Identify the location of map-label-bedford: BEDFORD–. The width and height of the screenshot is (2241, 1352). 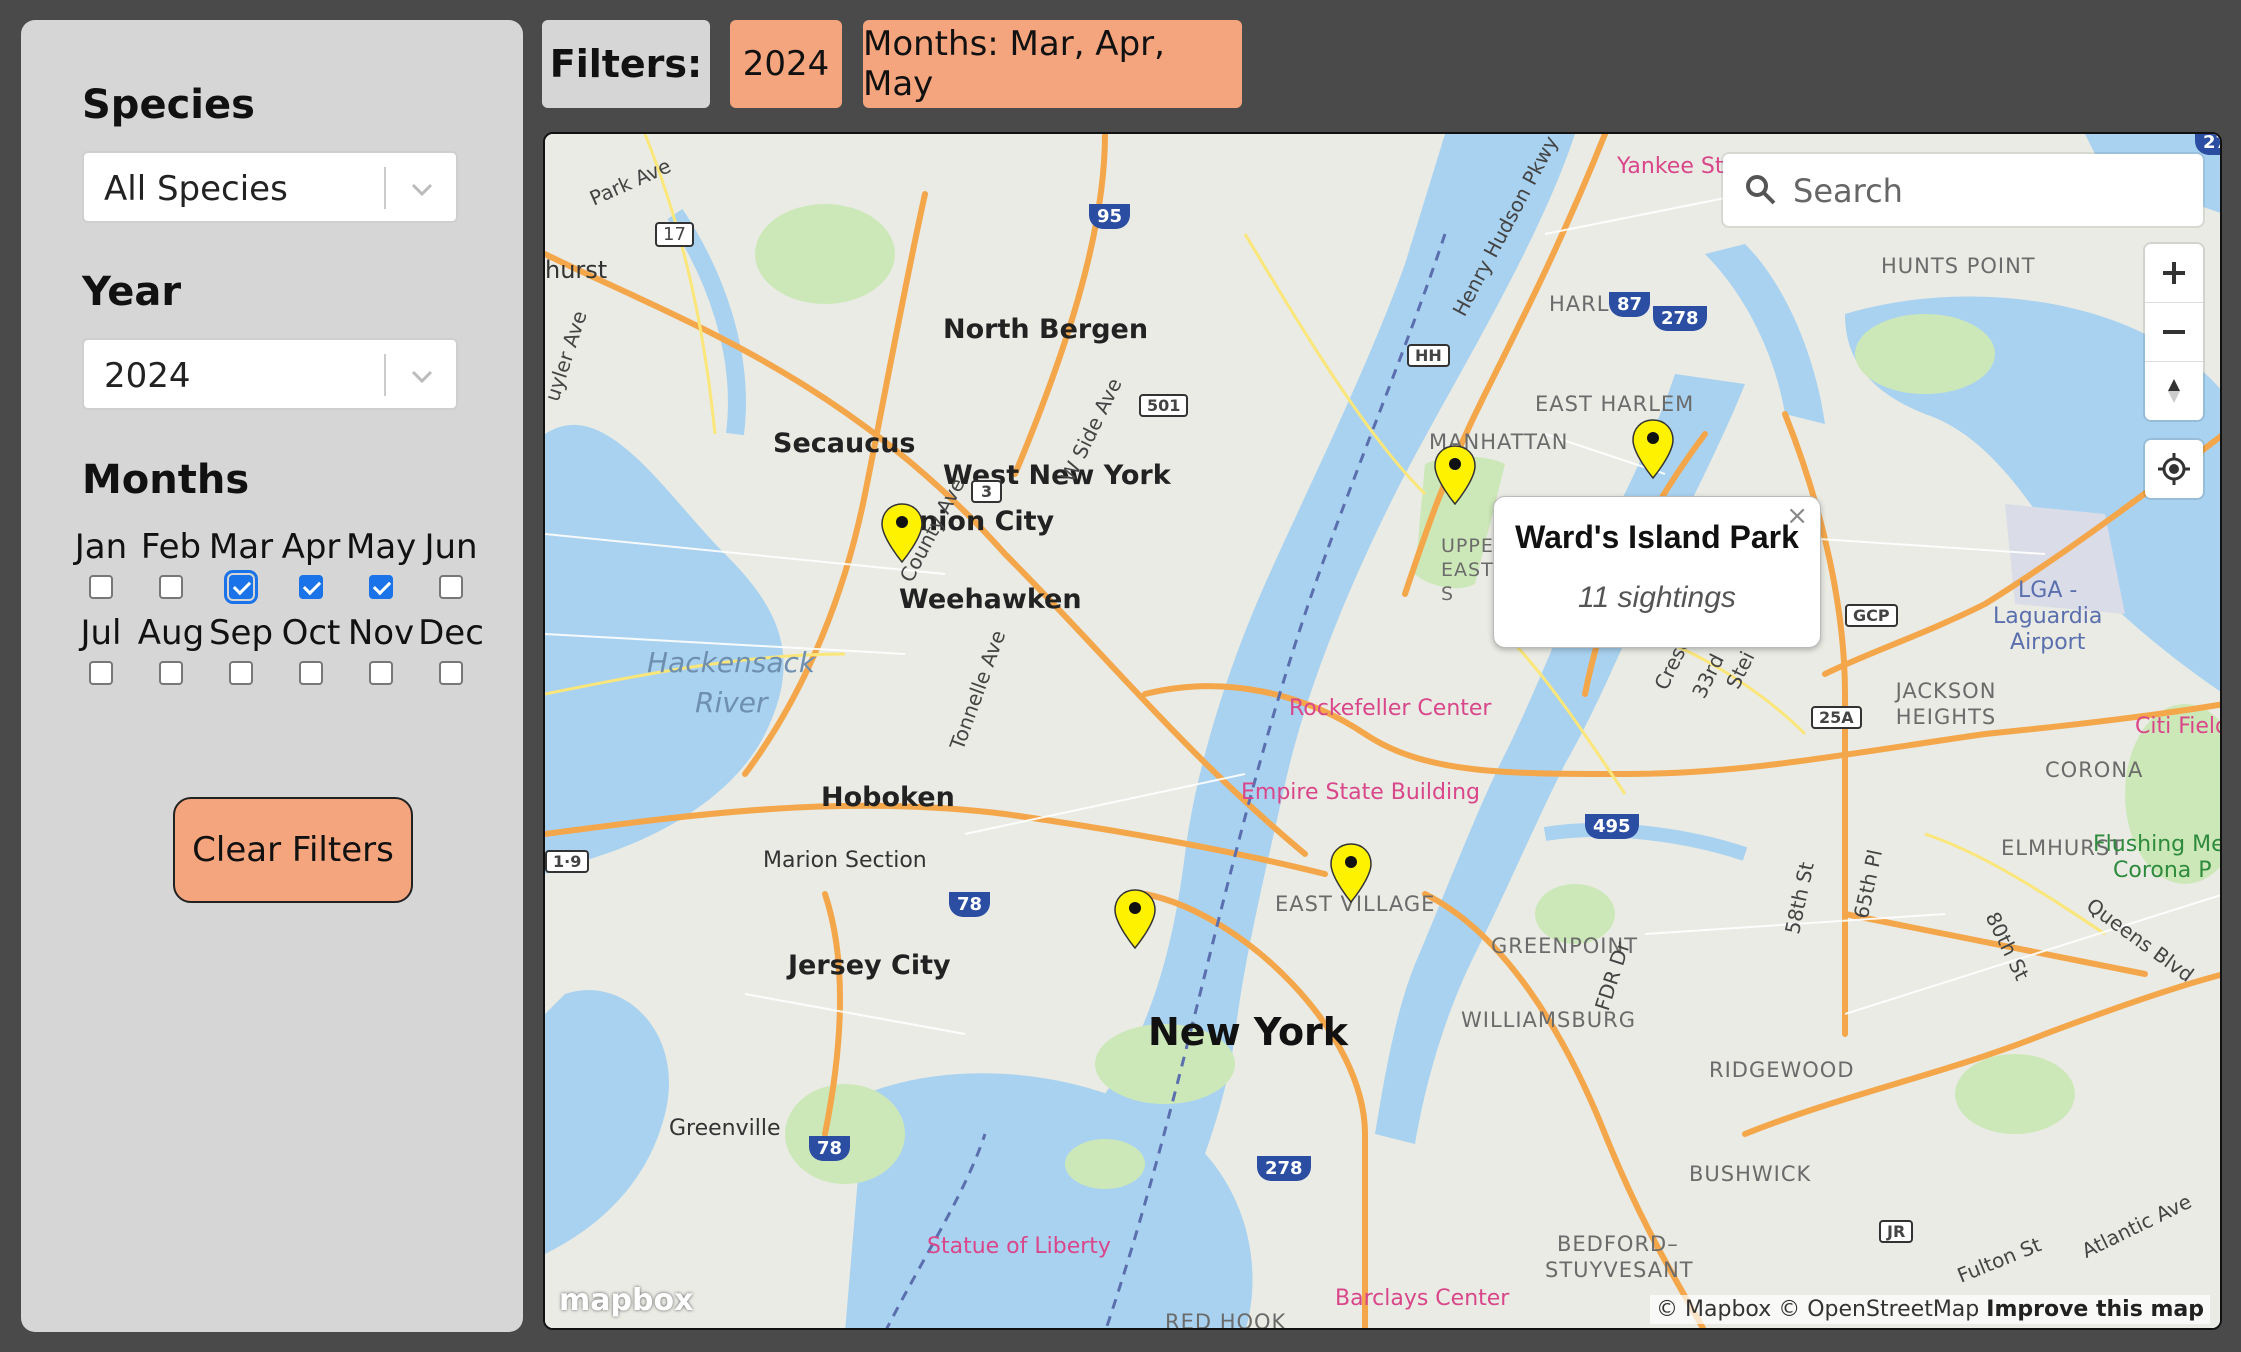
(1618, 1244).